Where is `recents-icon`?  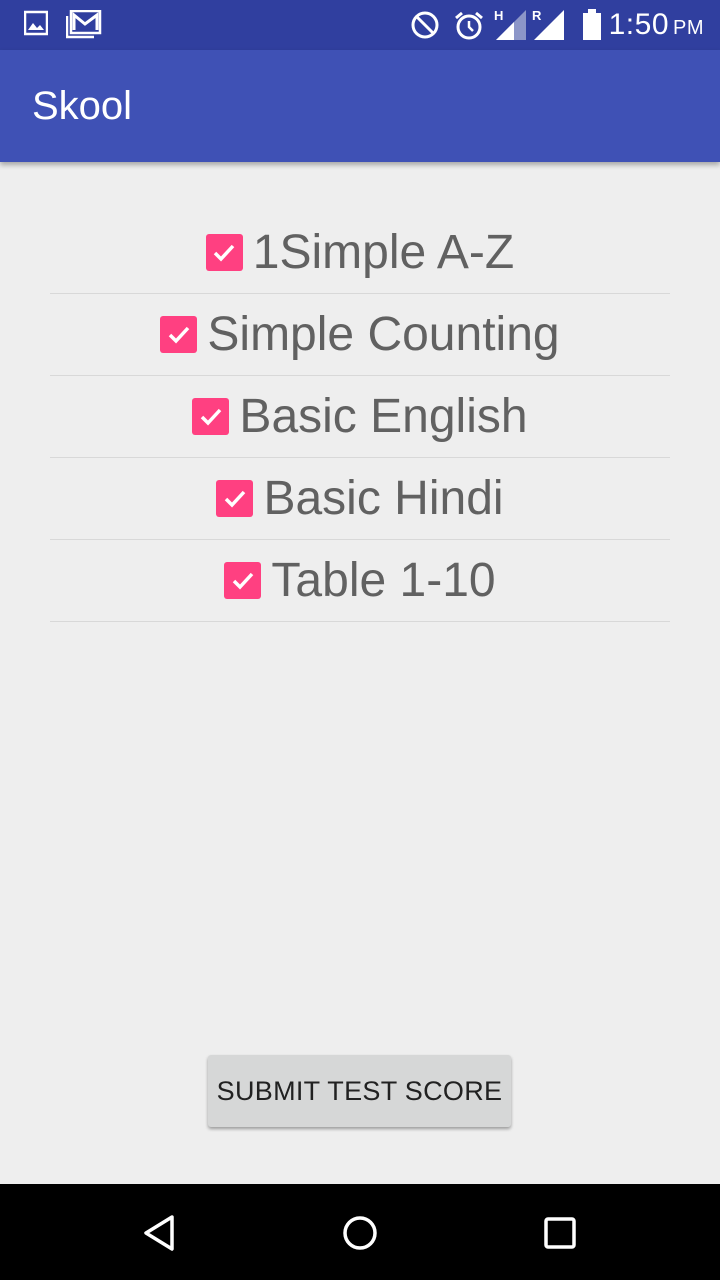
recents-icon is located at coordinates (560, 1233).